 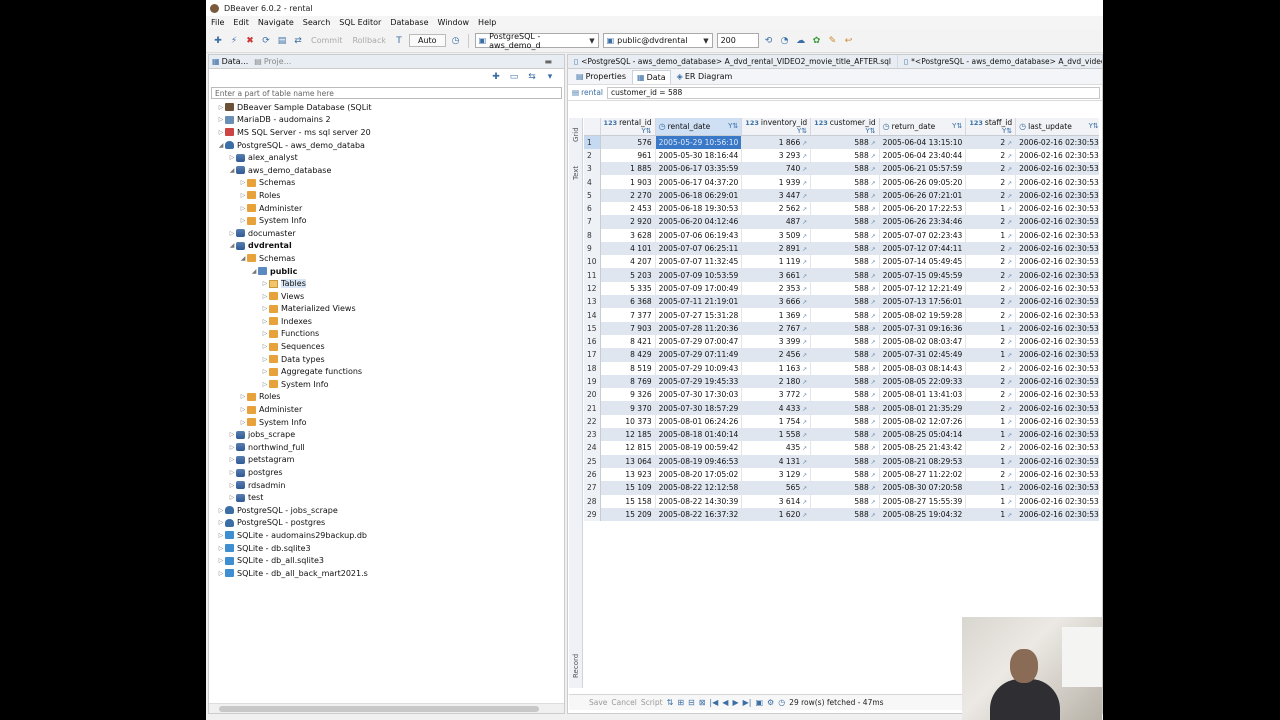 I want to click on column-header-last-update: ◷ last_update Y⇅, so click(x=1057, y=127).